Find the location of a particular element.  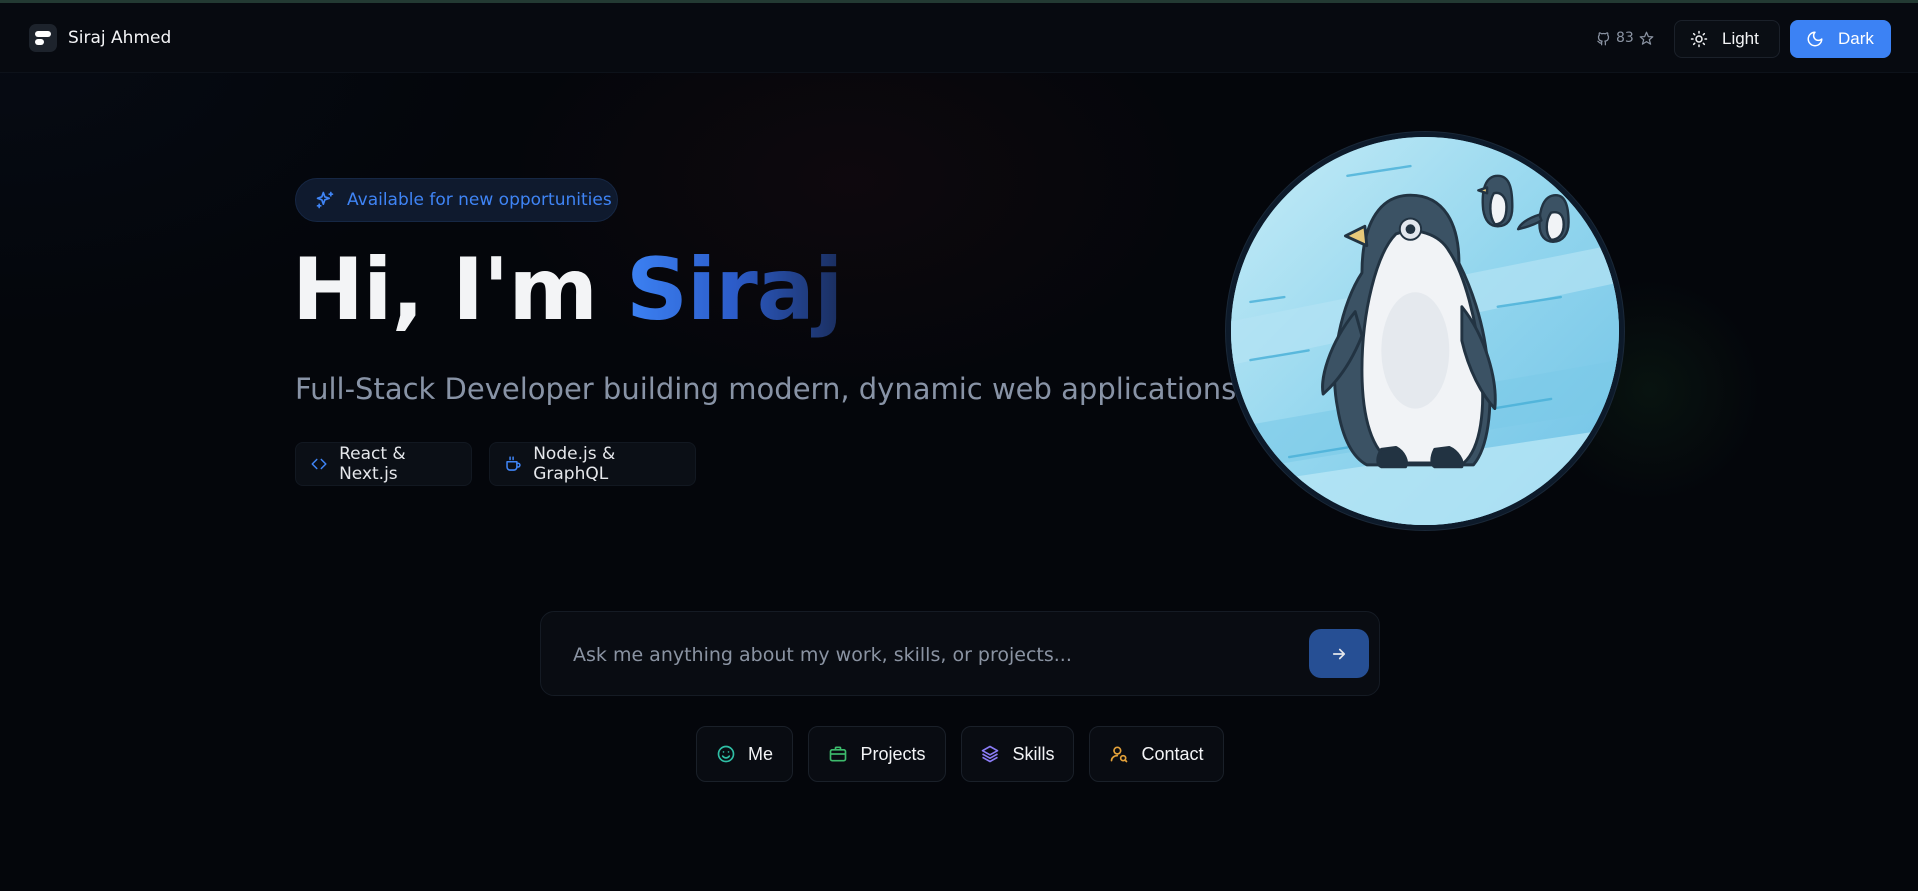

sparkles-icon is located at coordinates (325, 200).